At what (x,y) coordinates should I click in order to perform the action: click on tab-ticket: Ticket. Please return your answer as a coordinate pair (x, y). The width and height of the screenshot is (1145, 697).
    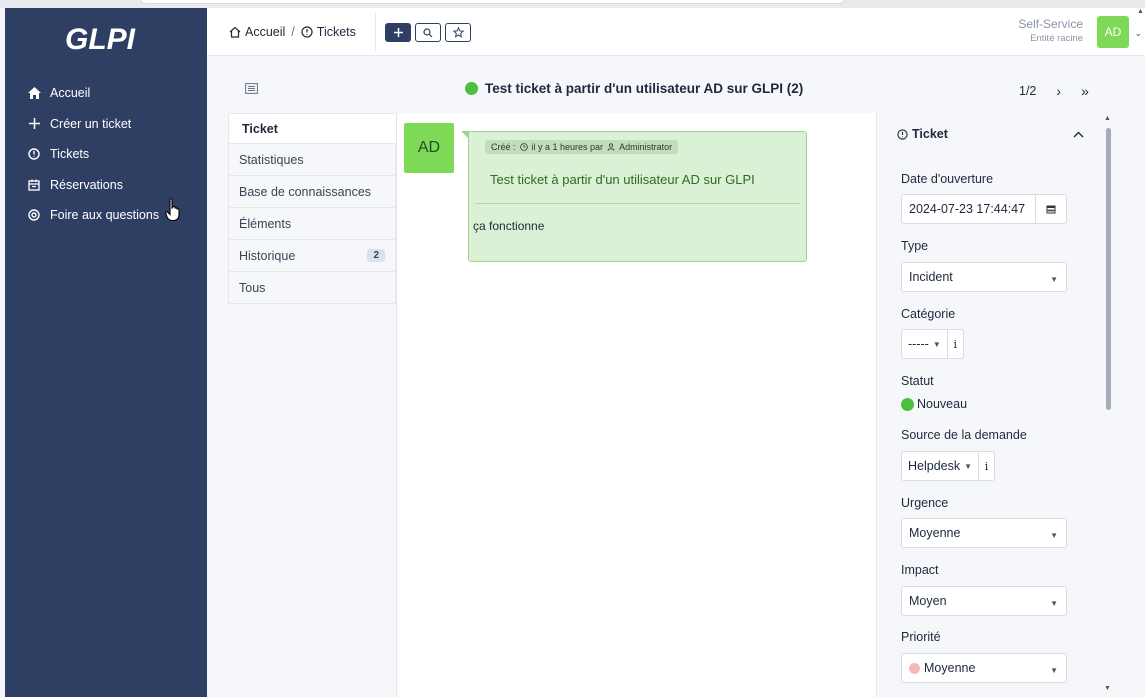
    Looking at the image, I should click on (312, 128).